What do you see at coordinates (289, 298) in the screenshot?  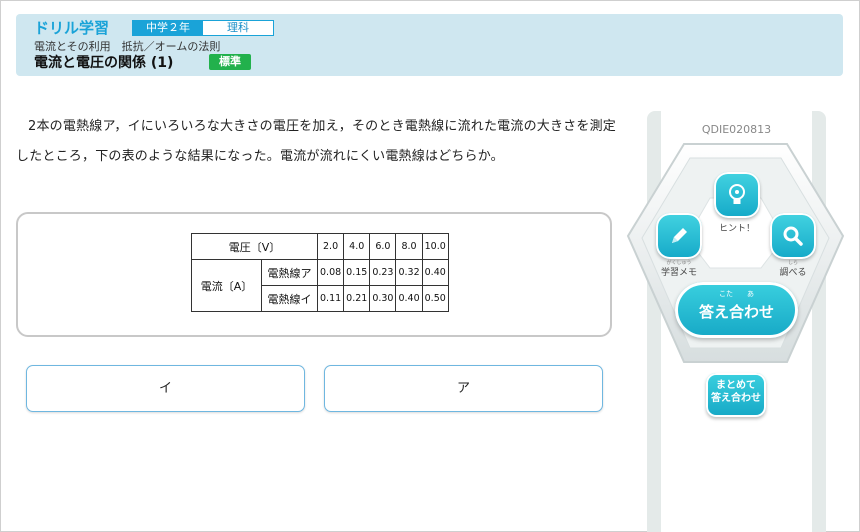 I see `wire-label: 電熱線イ` at bounding box center [289, 298].